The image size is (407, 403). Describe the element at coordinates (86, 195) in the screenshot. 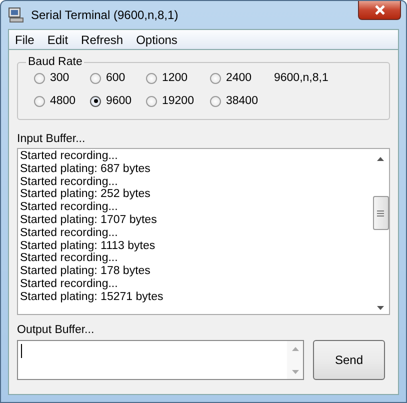

I see `log-line: Started plating: 252 bytes` at that location.